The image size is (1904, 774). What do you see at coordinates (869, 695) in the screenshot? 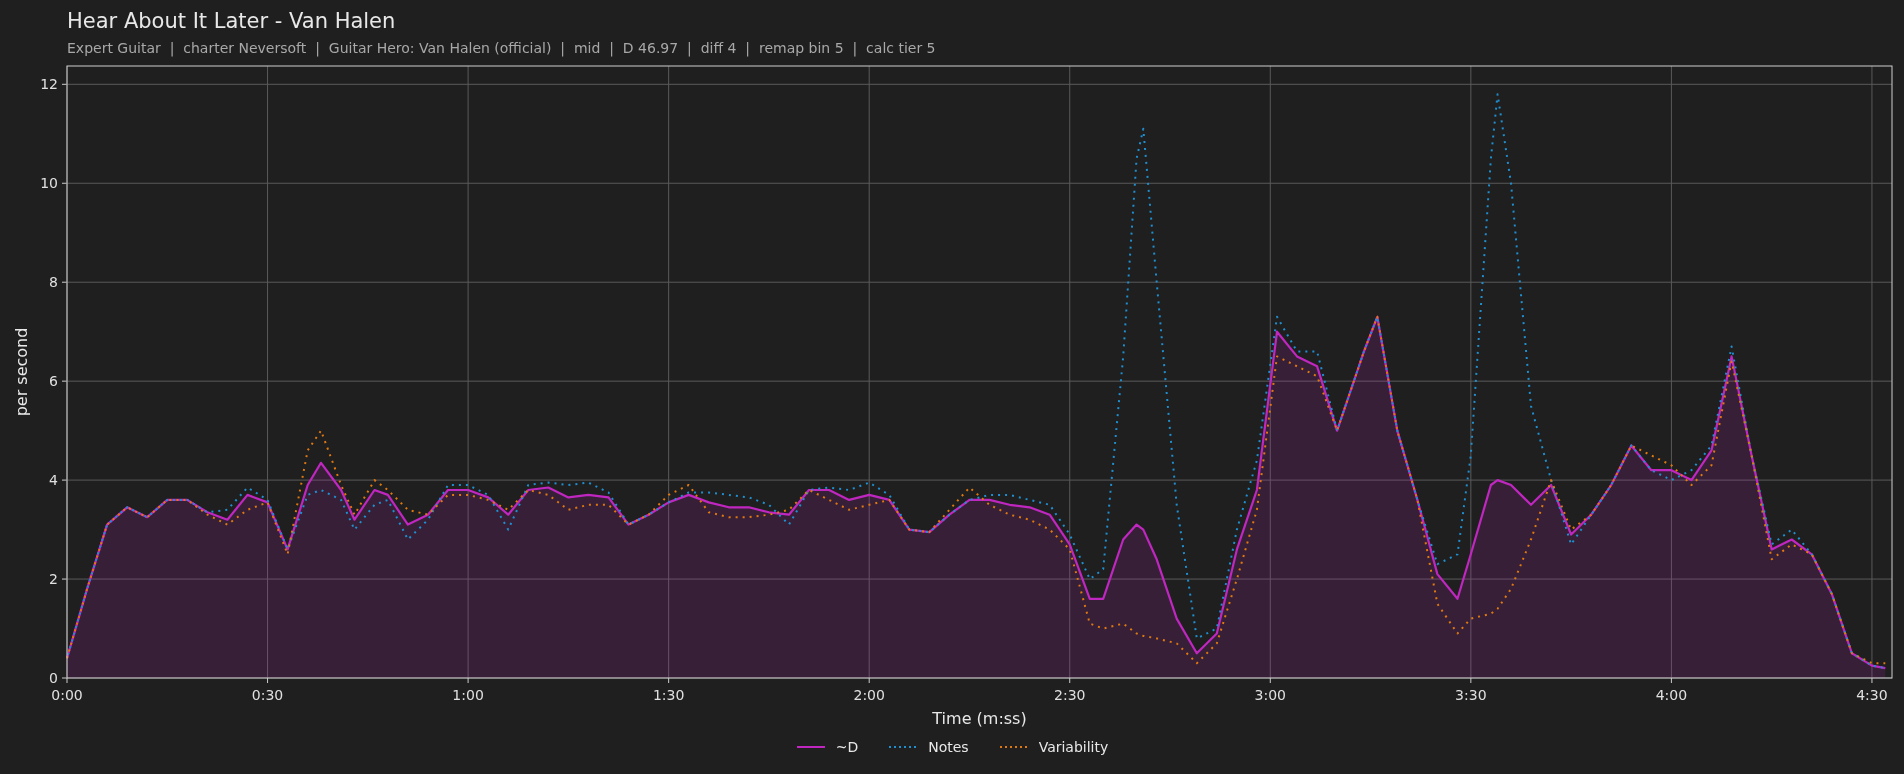
I see `tick-label: 2:00` at bounding box center [869, 695].